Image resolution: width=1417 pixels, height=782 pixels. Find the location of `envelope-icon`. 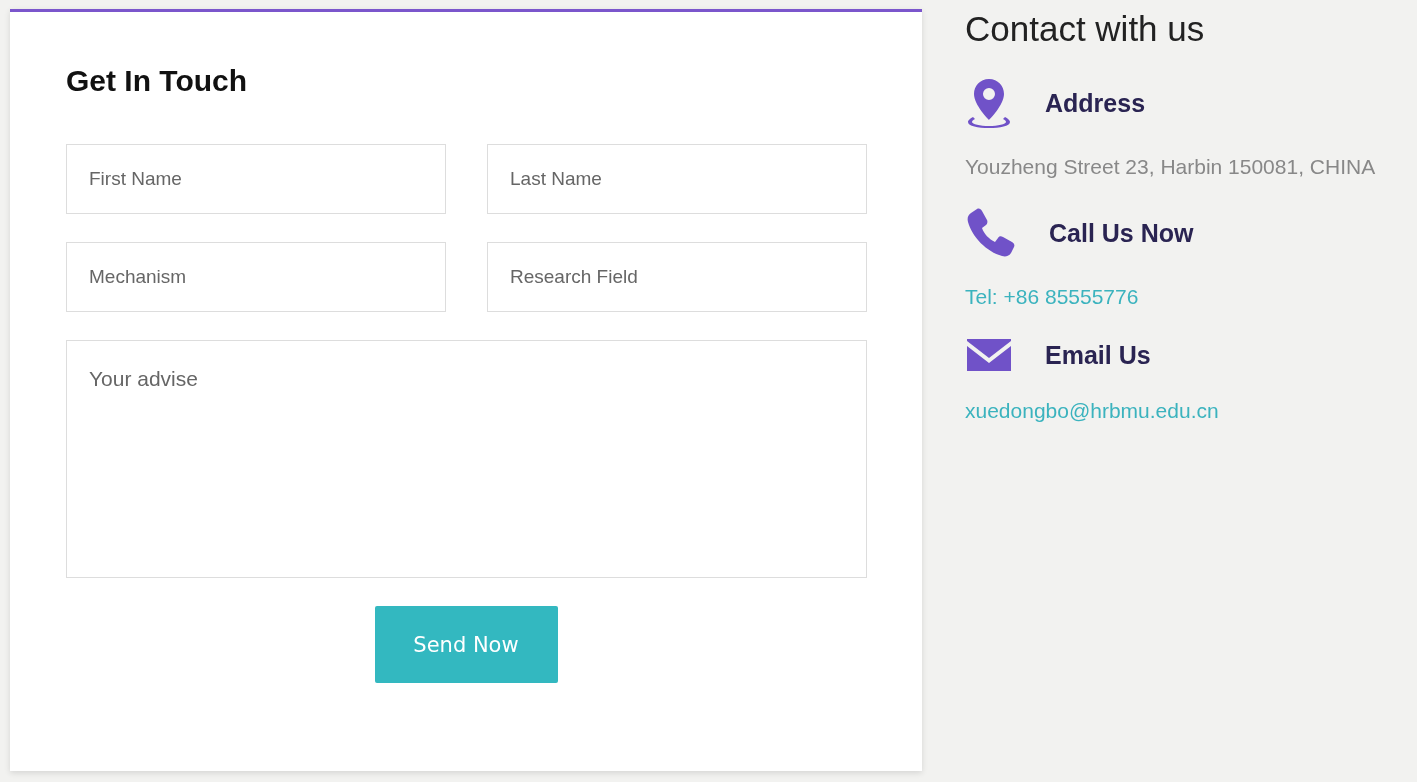

envelope-icon is located at coordinates (989, 355).